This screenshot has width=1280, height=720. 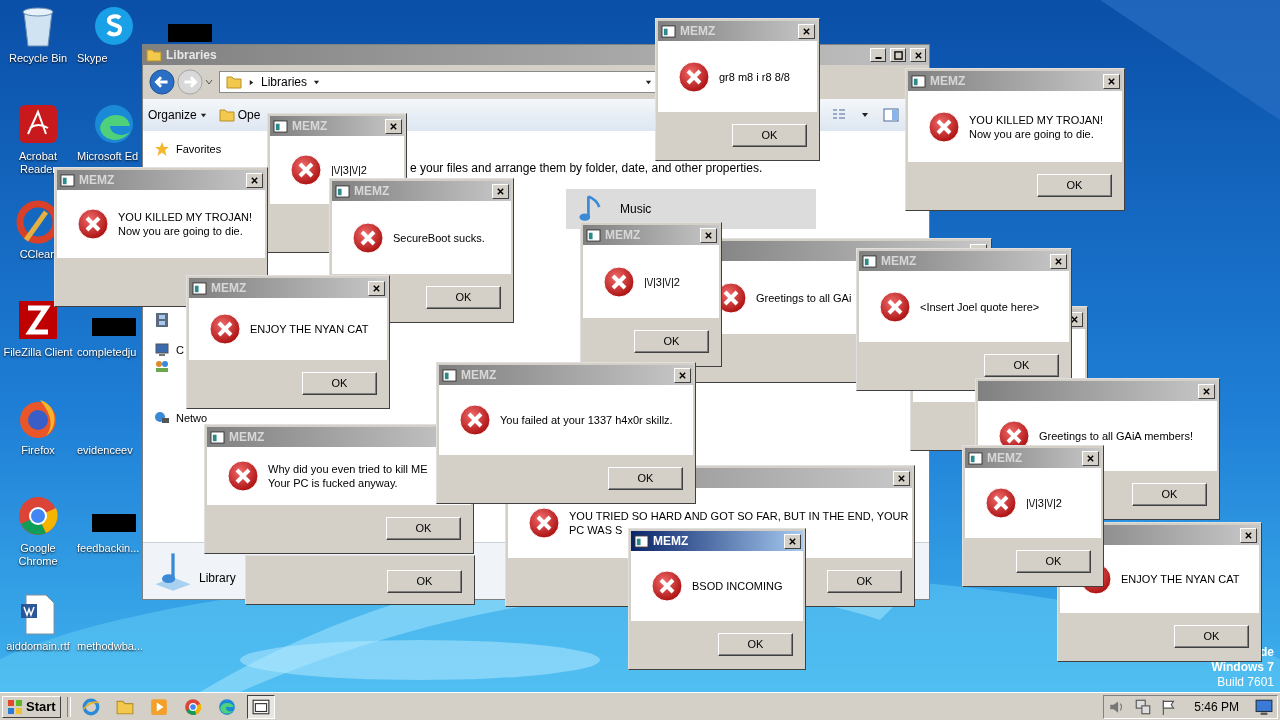 I want to click on desktop-icon-label: Recycle Bin, so click(x=38, y=58).